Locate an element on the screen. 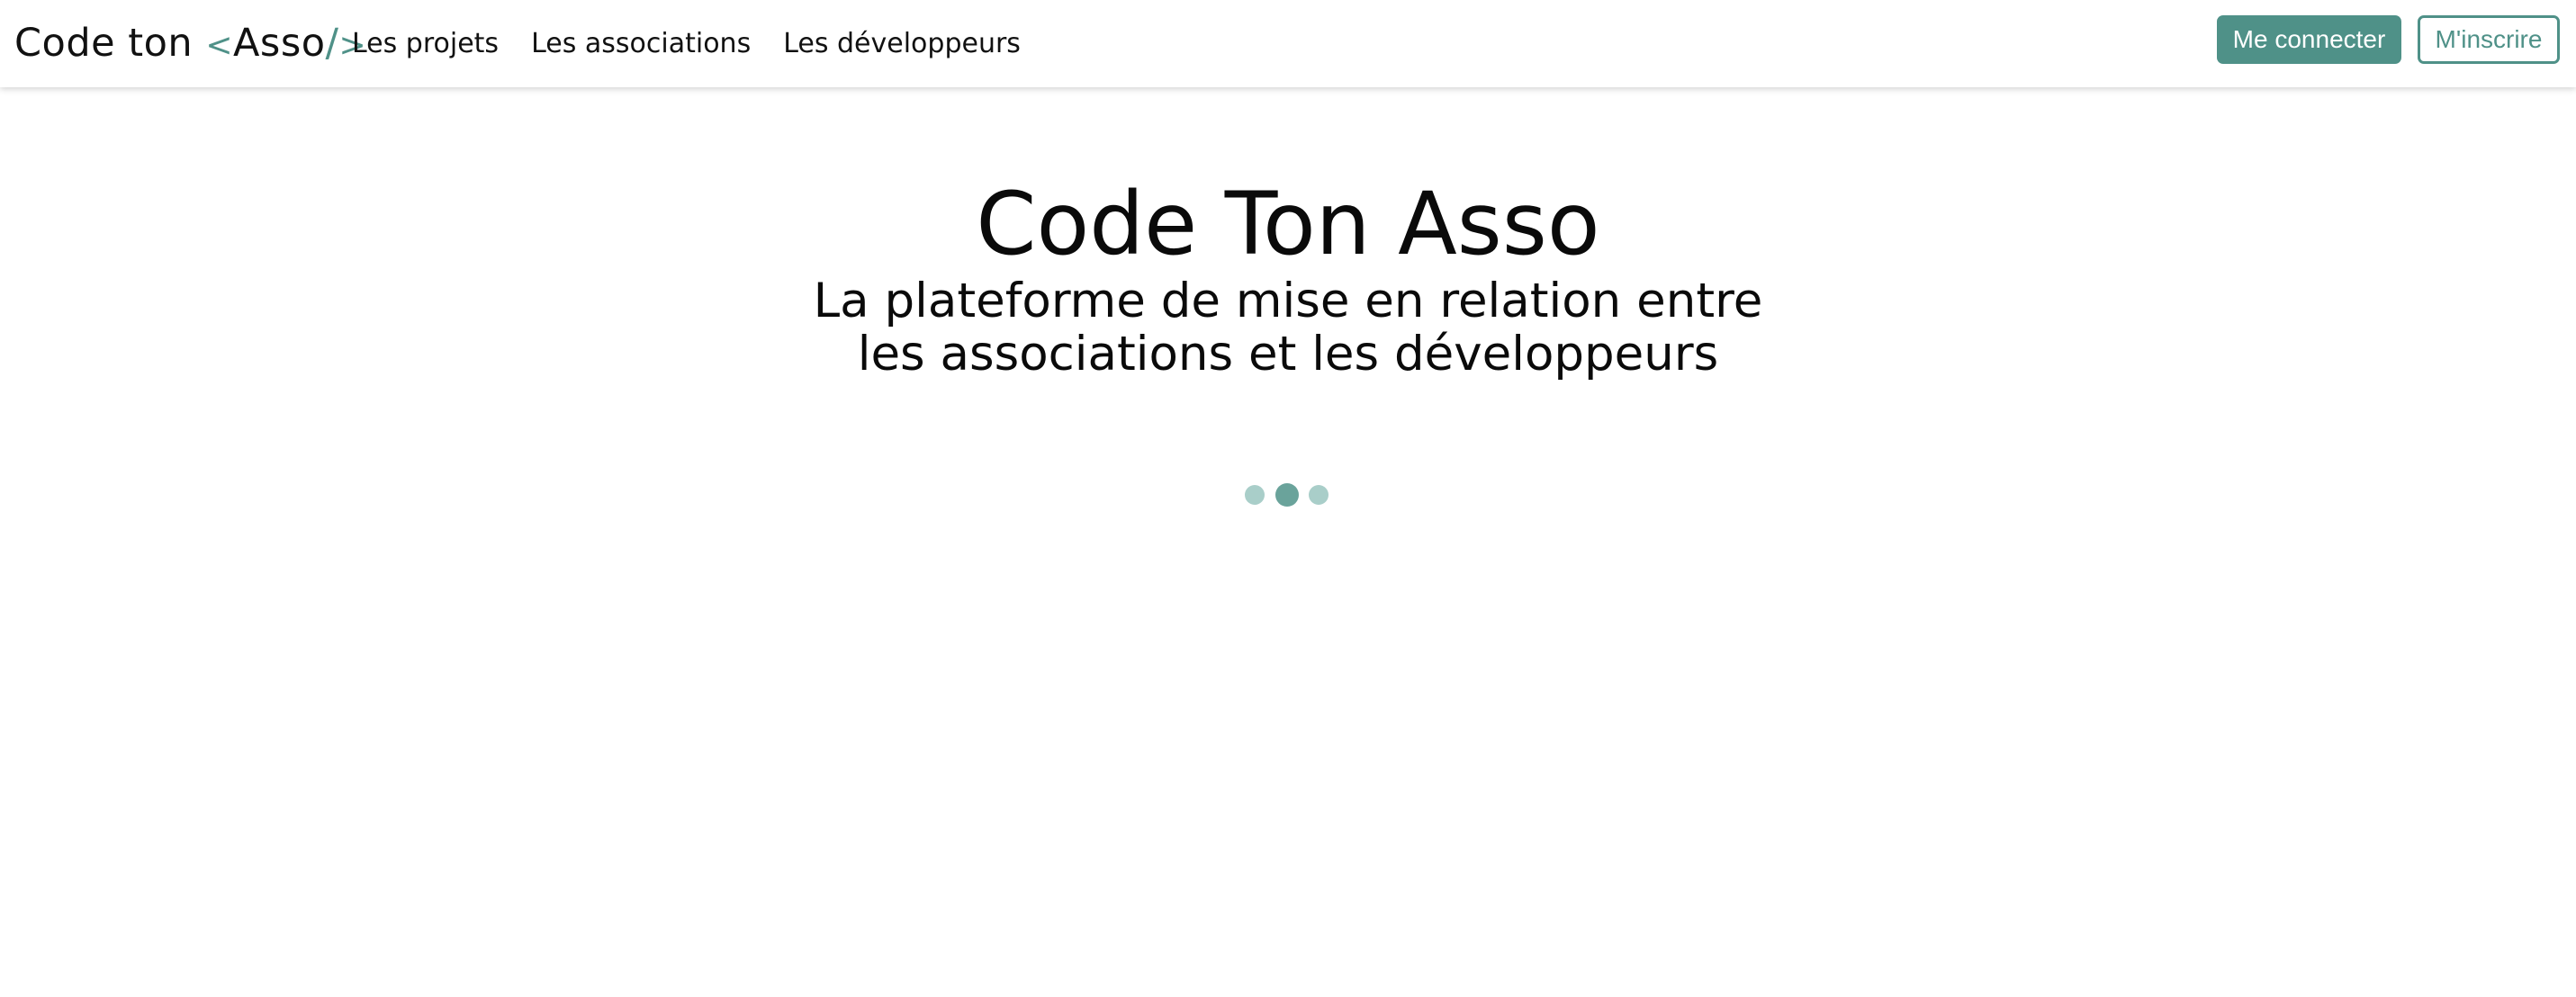 The image size is (2576, 997). nav-link-projets: Les projets is located at coordinates (425, 43).